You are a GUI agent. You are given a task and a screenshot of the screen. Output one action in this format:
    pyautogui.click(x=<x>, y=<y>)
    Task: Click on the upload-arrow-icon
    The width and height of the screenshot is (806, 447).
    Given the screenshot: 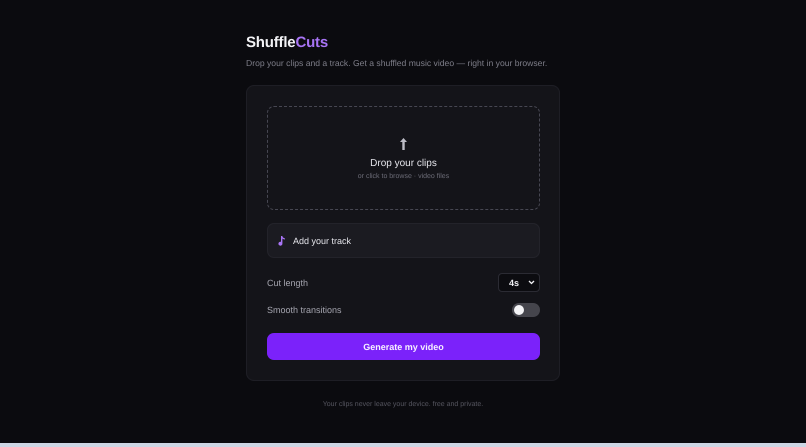 What is the action you would take?
    pyautogui.click(x=403, y=143)
    